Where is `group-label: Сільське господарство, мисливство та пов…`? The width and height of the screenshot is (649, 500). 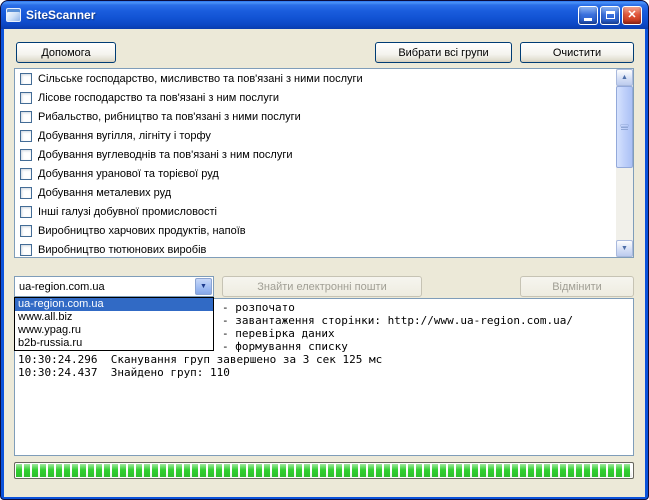 group-label: Сільське господарство, мисливство та пов… is located at coordinates (200, 78).